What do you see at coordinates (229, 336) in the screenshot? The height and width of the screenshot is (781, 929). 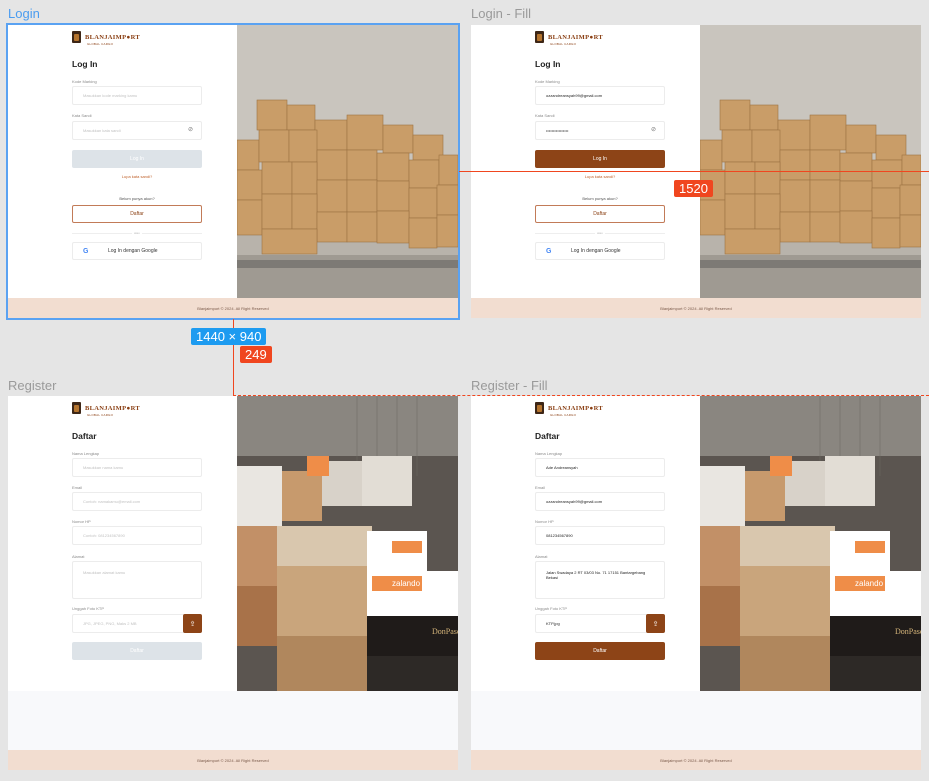 I see `dimension-badge: 1440 × 940` at bounding box center [229, 336].